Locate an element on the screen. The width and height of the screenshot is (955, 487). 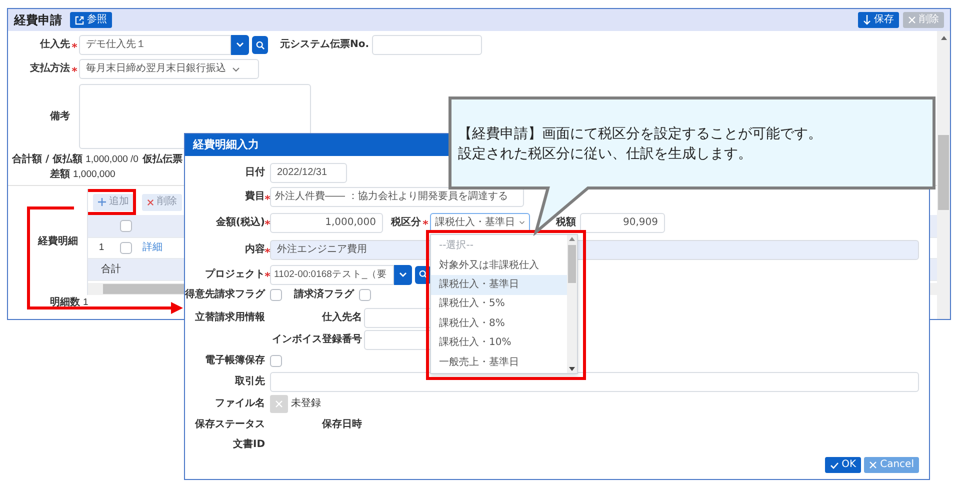
page-title: 経費申請 is located at coordinates (38, 20).